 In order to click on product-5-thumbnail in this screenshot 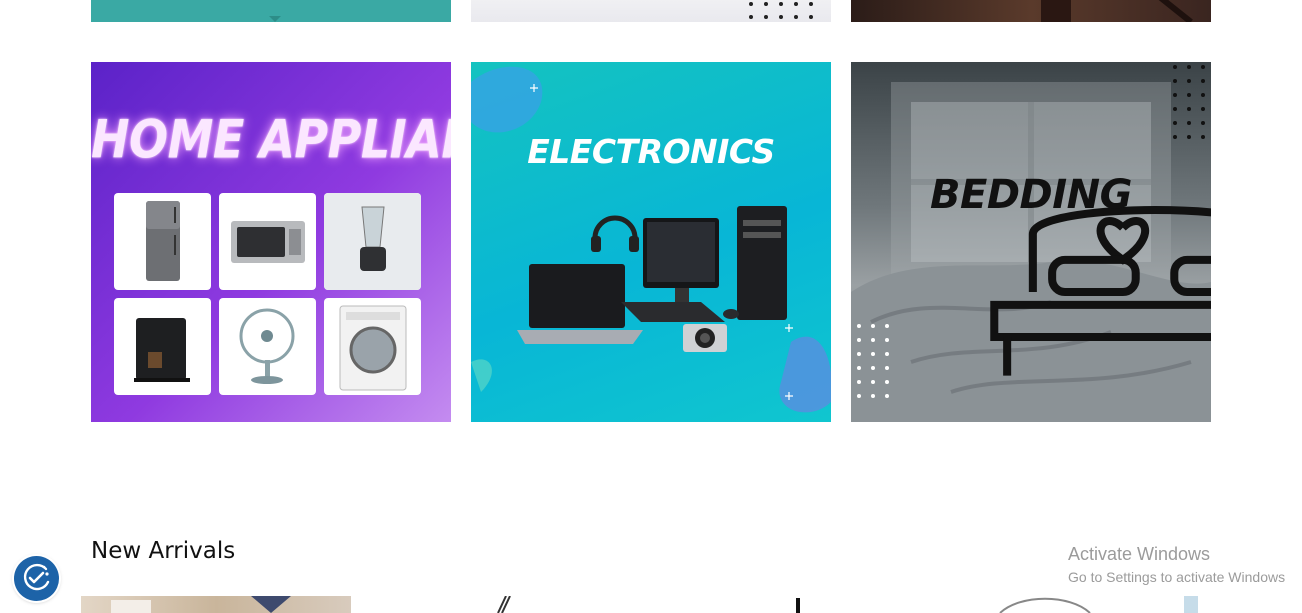, I will do `click(1191, 604)`.